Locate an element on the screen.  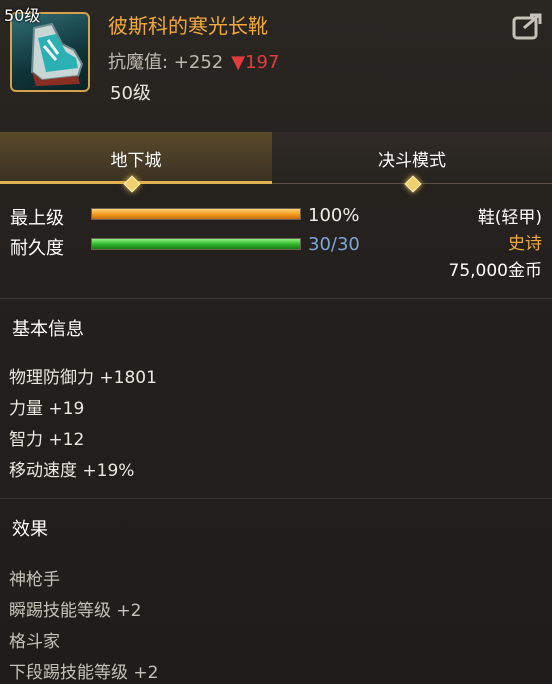
effect-line: 神枪手 is located at coordinates (34, 580).